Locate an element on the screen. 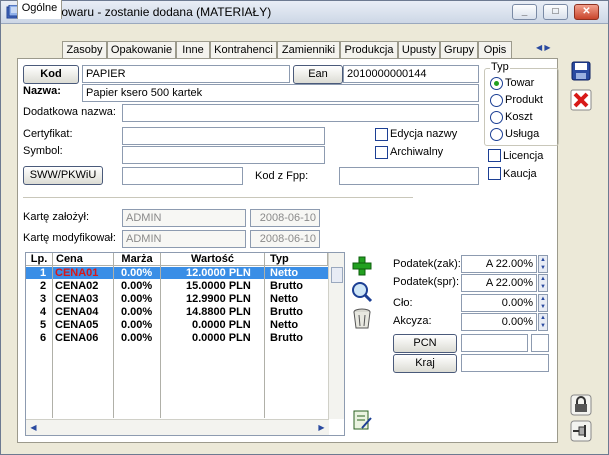 Image resolution: width=609 pixels, height=455 pixels. kraj-field is located at coordinates (505, 363).